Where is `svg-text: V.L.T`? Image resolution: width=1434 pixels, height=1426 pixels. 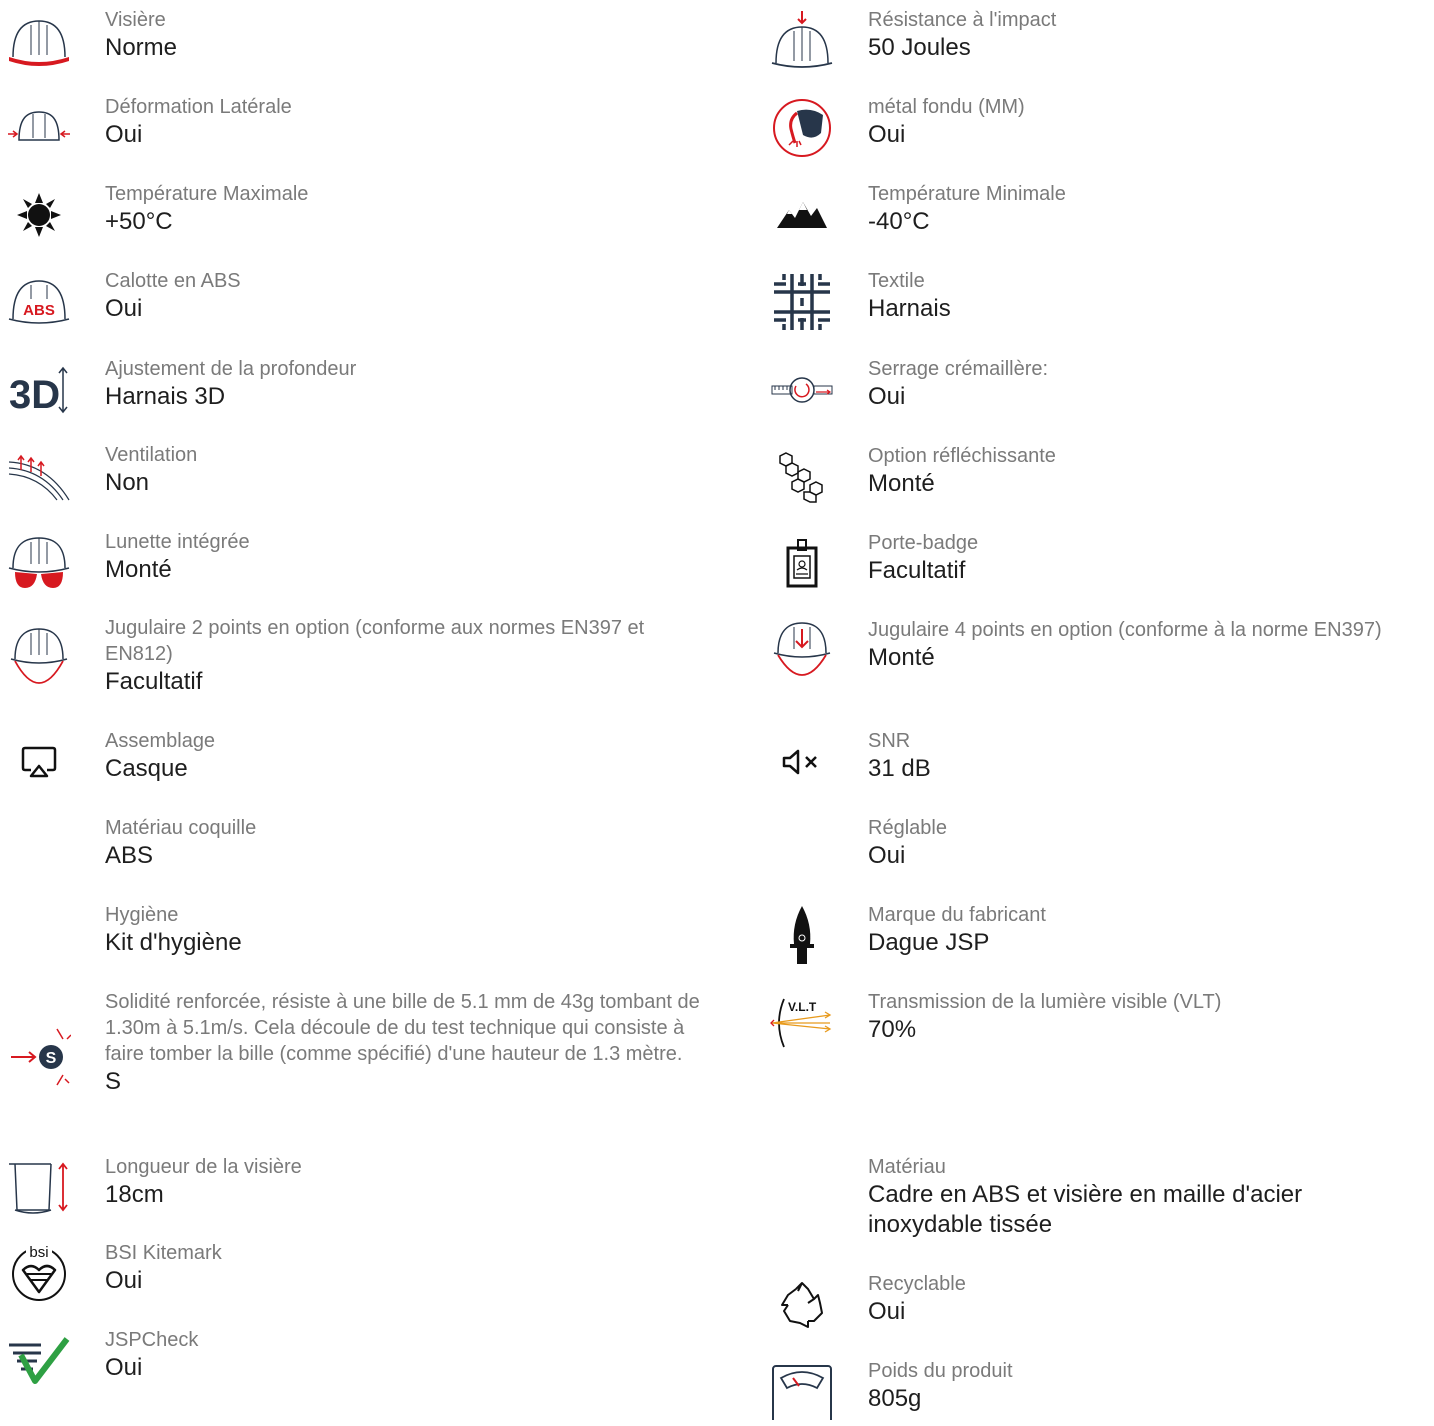 svg-text: V.L.T is located at coordinates (802, 1007).